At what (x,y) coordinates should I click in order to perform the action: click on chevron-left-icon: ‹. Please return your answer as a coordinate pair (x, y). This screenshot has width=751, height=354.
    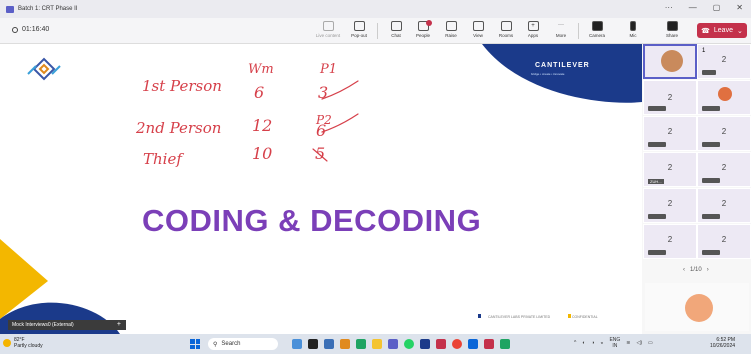
    Looking at the image, I should click on (684, 270).